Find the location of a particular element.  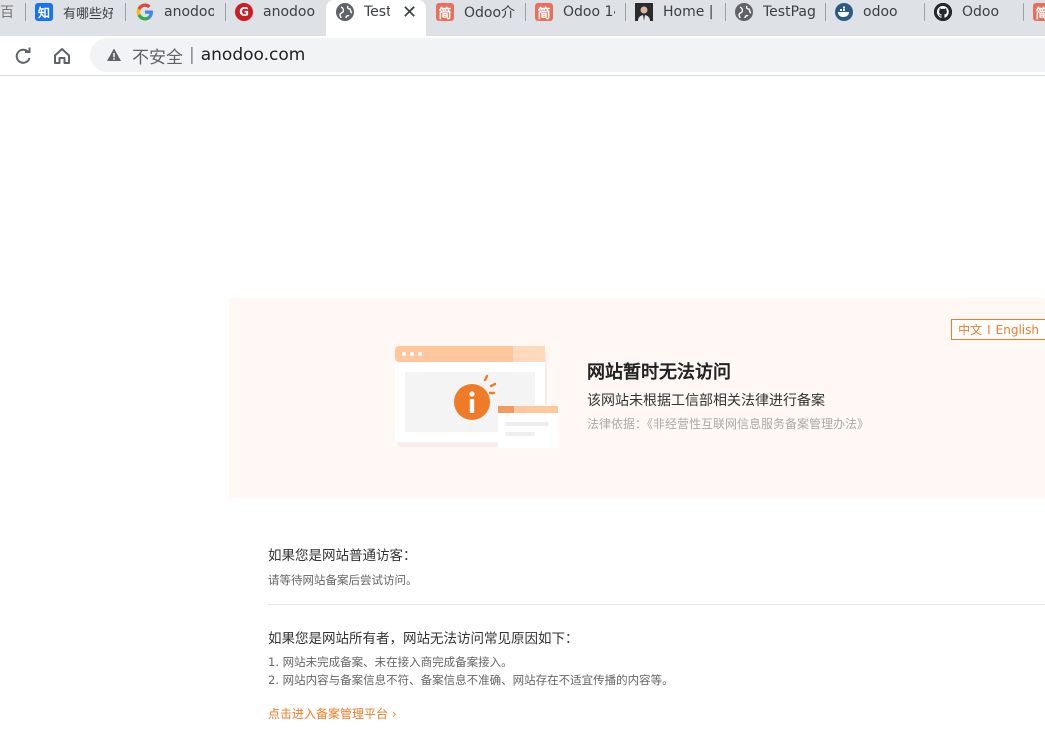

visitor-text: 请等待网站备案后尝试访问。 is located at coordinates (343, 580).